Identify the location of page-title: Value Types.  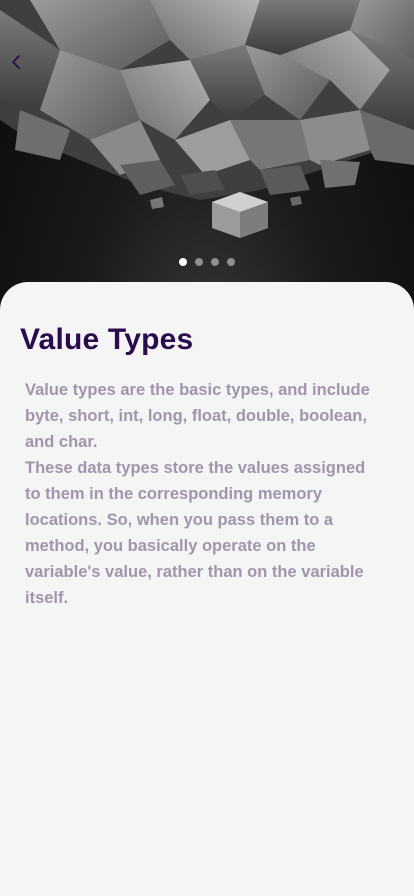
(107, 339).